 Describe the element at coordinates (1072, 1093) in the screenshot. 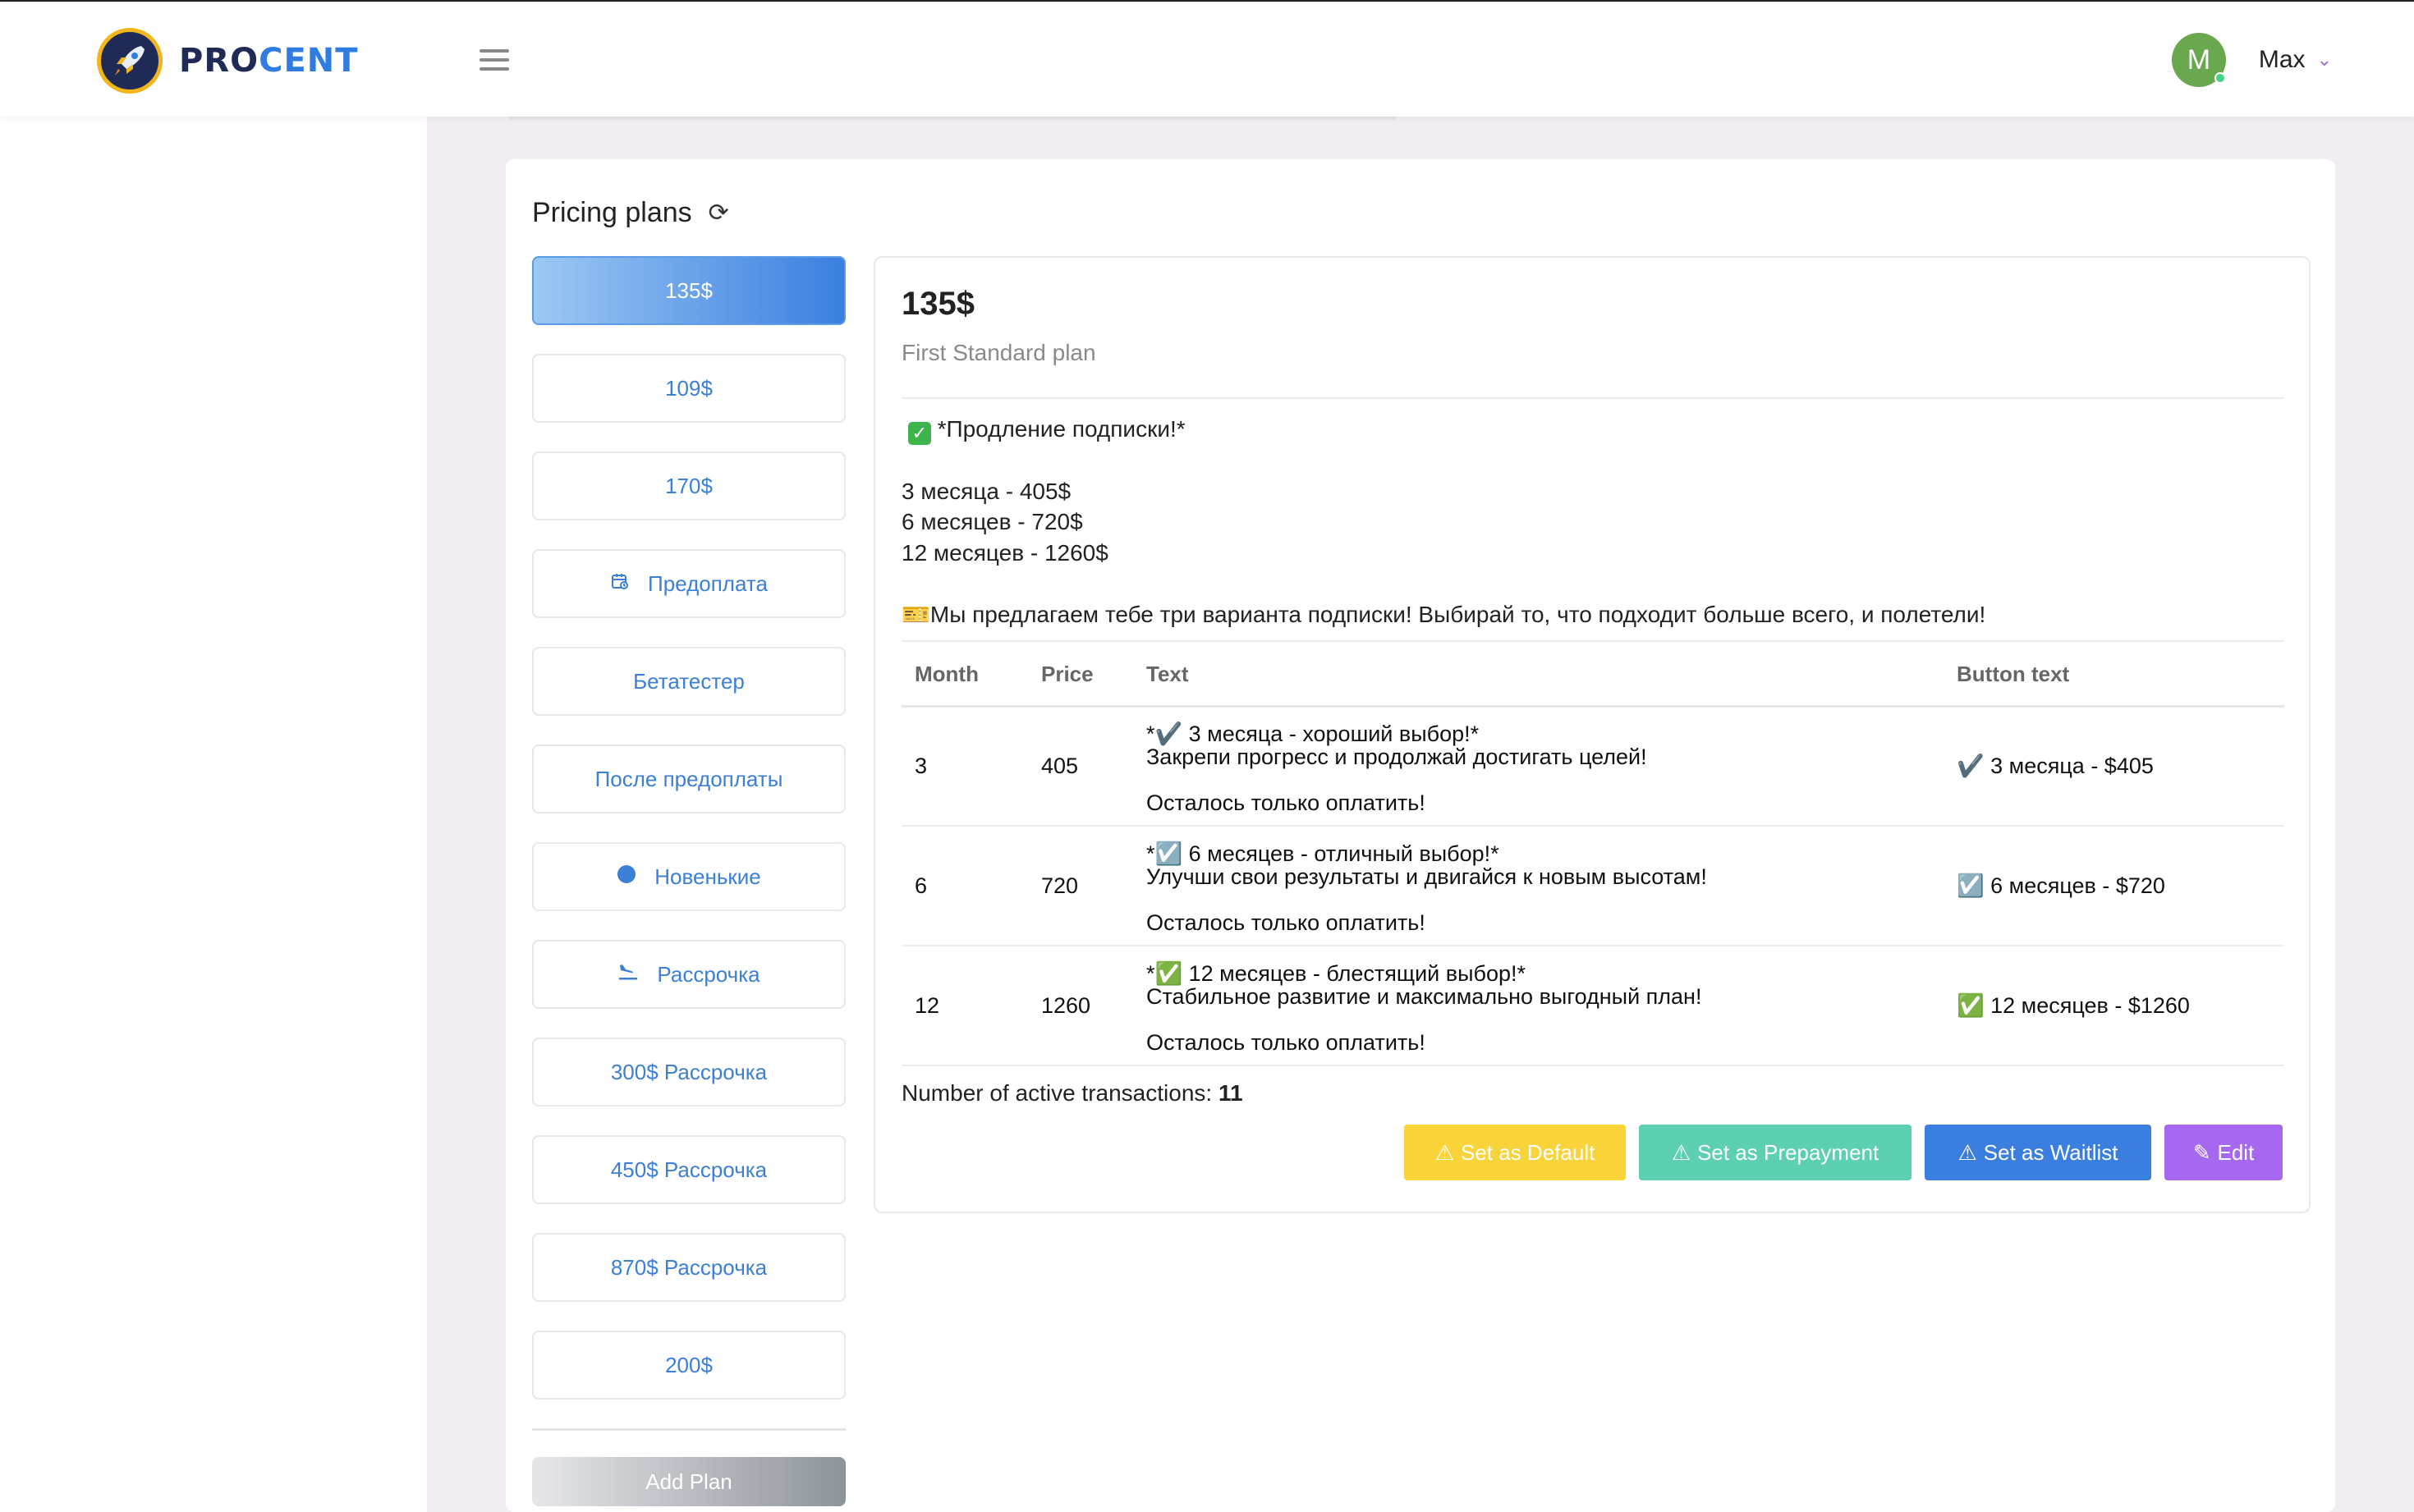

I see `active-transactions: Number of active transactions: 11` at that location.